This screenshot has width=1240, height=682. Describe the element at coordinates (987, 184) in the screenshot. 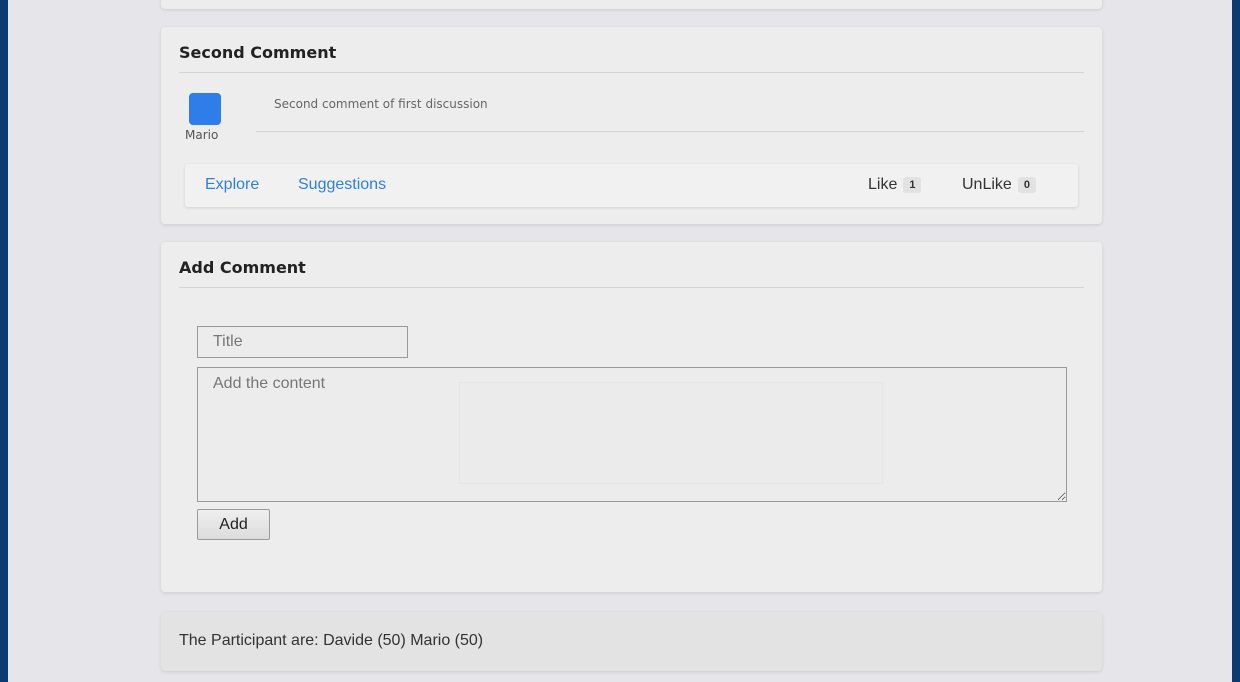

I see `unlike-label: UnLike` at that location.